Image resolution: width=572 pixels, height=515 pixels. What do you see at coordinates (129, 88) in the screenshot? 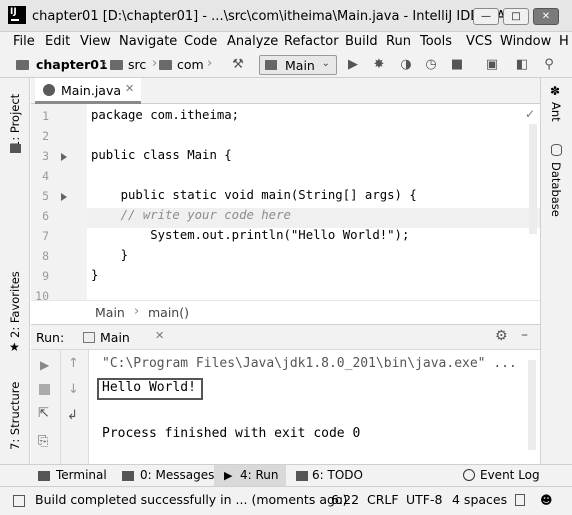
I see `tab-close-icon: ✕` at bounding box center [129, 88].